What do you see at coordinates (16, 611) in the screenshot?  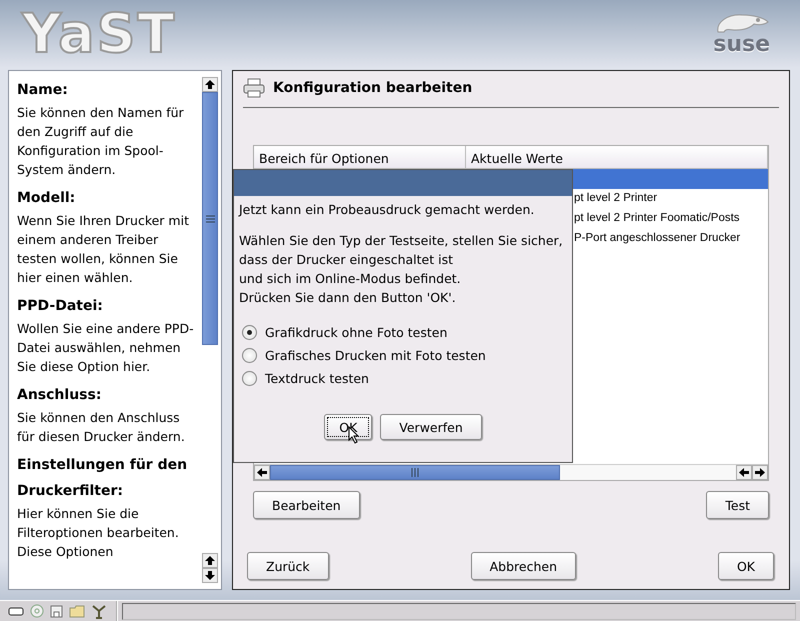 I see `drive-icon` at bounding box center [16, 611].